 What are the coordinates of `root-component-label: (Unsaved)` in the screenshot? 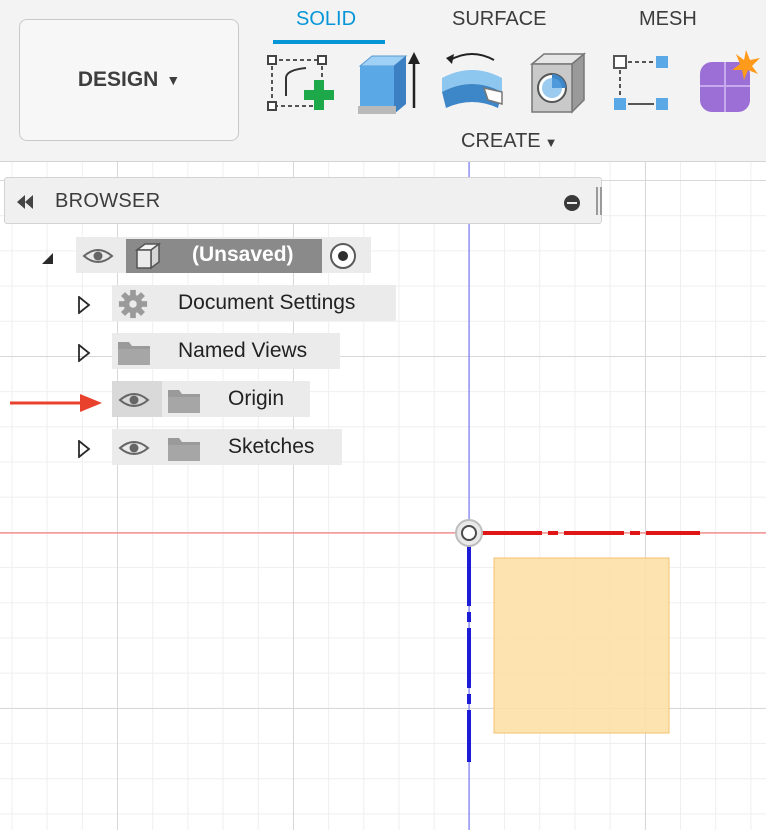 It's located at (243, 254).